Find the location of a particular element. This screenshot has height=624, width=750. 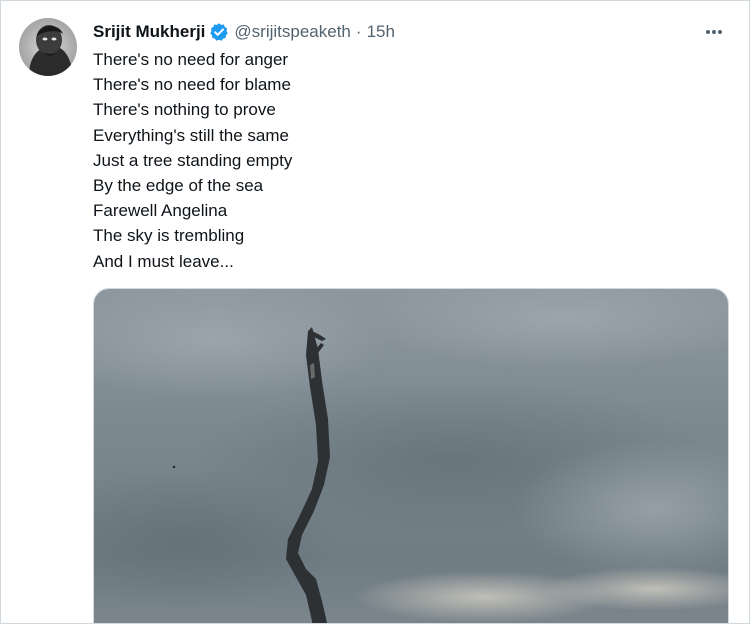

author-handle: @srijitspeaketh is located at coordinates (292, 32).